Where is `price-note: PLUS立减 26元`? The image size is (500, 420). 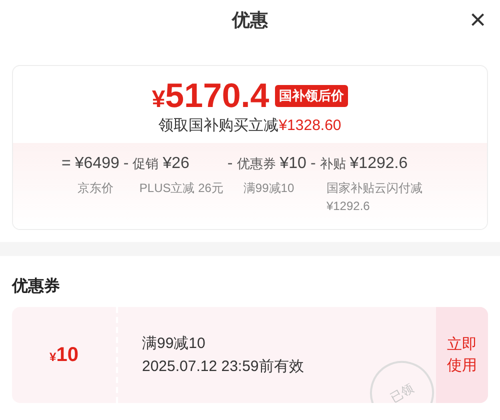
price-note: PLUS立减 26元 is located at coordinates (181, 188).